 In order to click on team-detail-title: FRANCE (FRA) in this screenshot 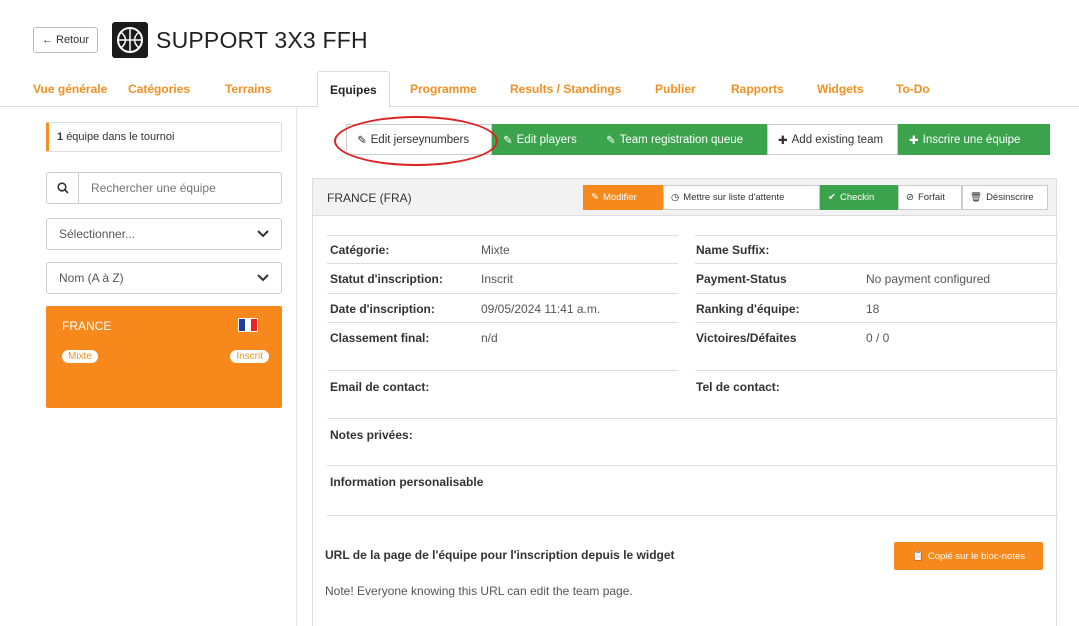, I will do `click(369, 198)`.